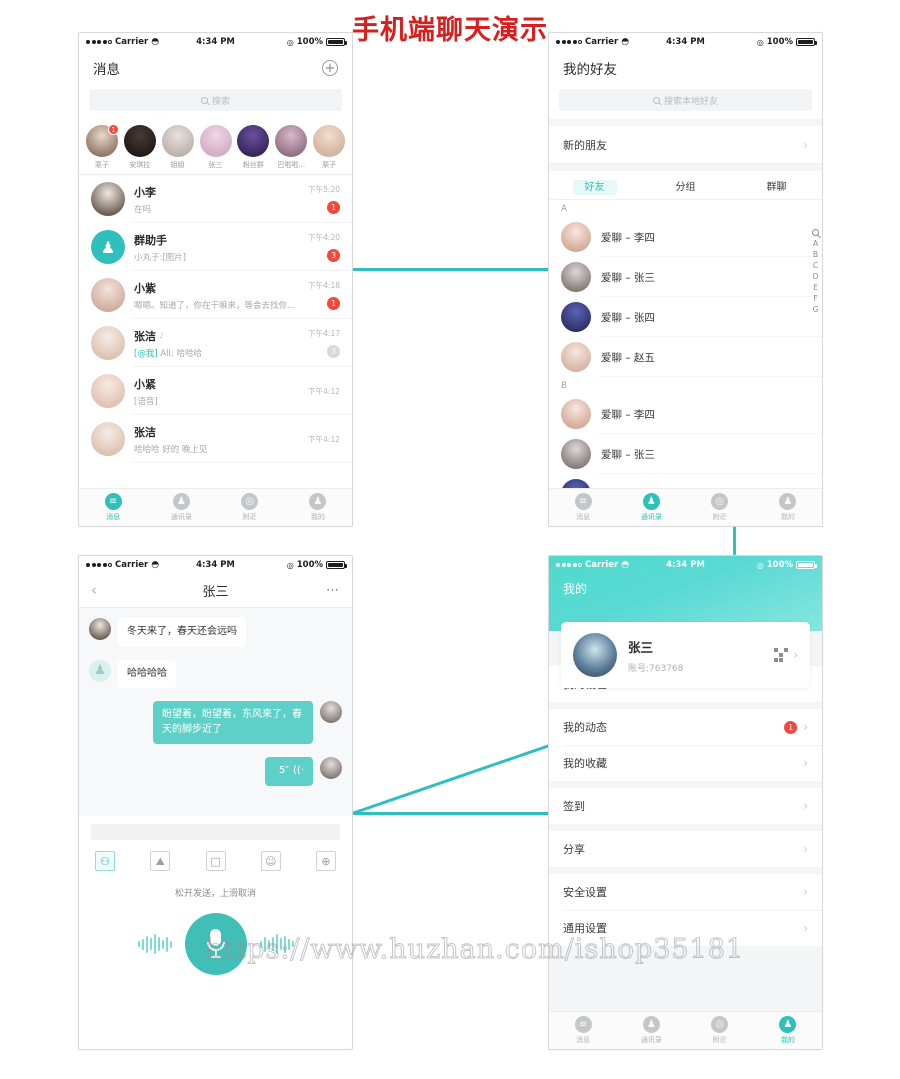  What do you see at coordinates (776, 185) in the screenshot?
I see `contacts-tab-群聊: 群聊` at bounding box center [776, 185].